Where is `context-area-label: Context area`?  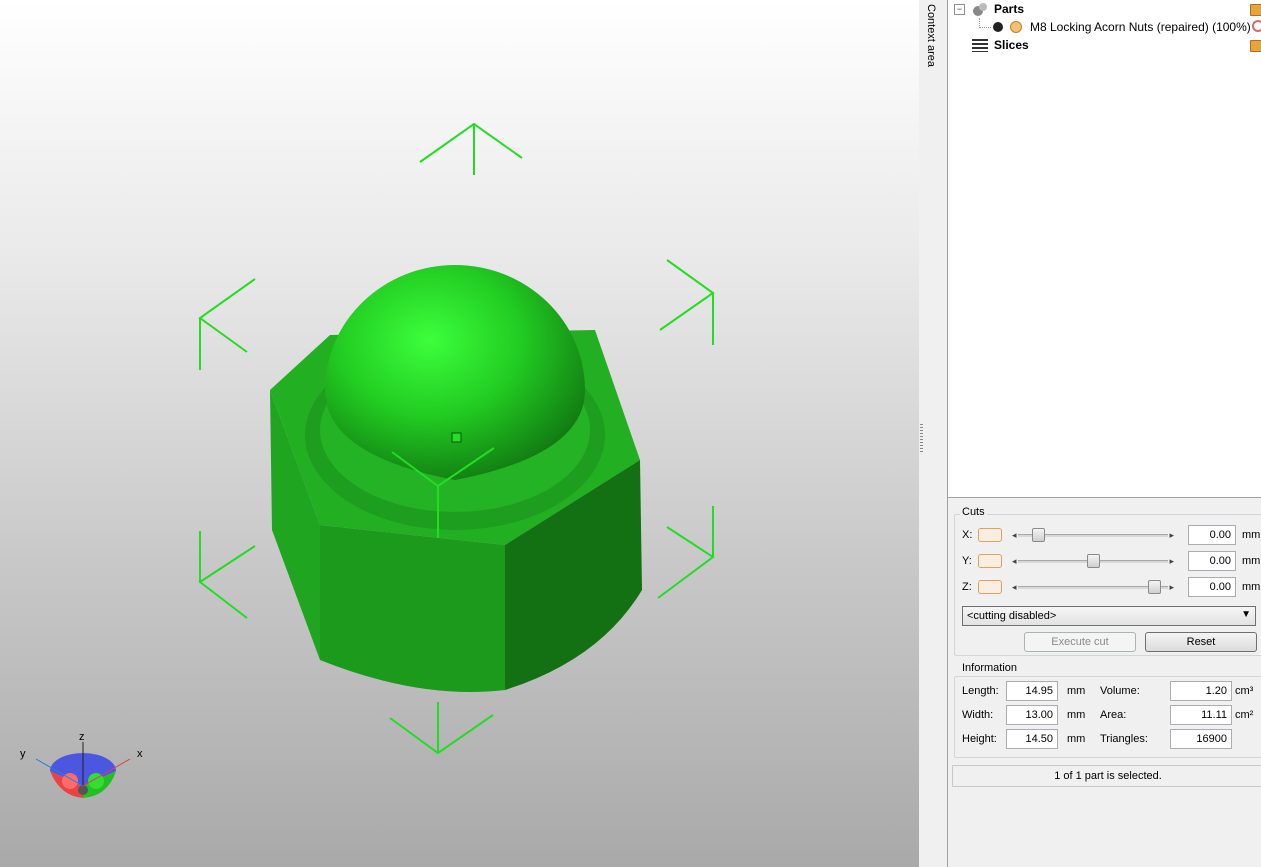 context-area-label: Context area is located at coordinates (931, 35).